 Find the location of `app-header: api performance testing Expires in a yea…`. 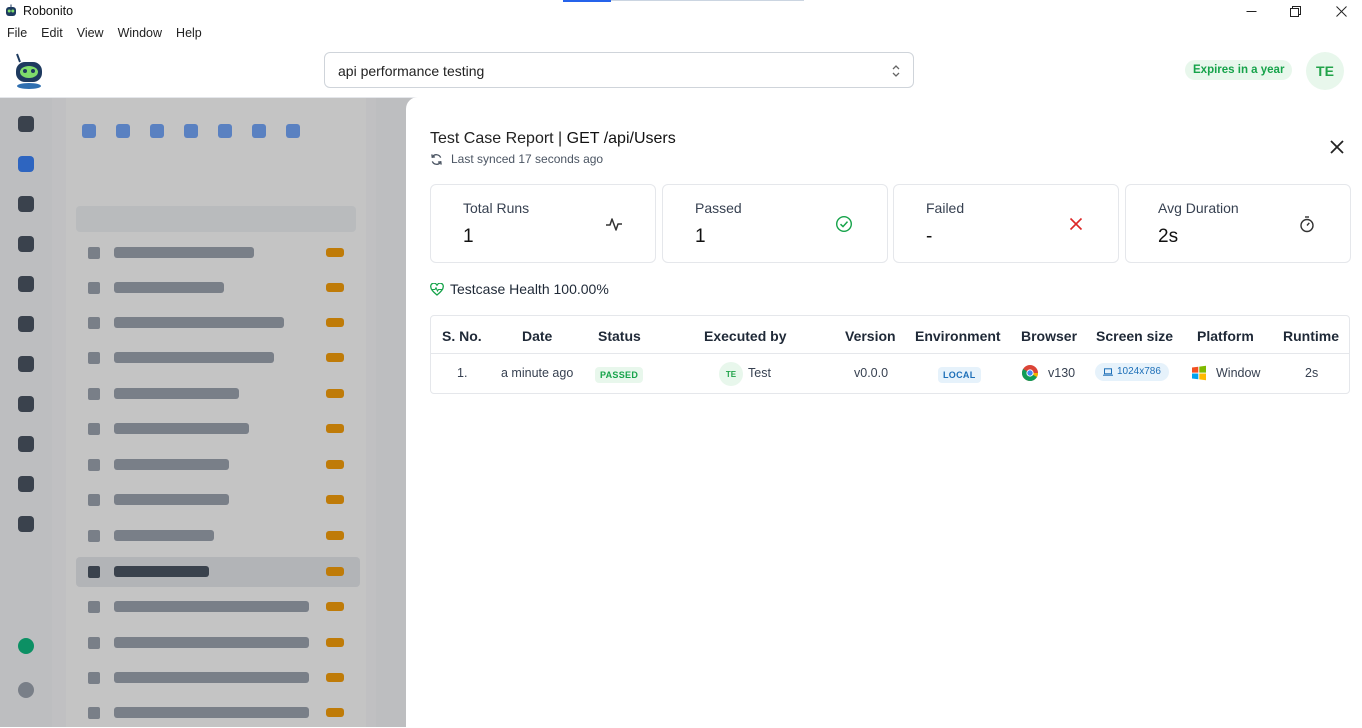

app-header: api performance testing Expires in a yea… is located at coordinates (681, 71).